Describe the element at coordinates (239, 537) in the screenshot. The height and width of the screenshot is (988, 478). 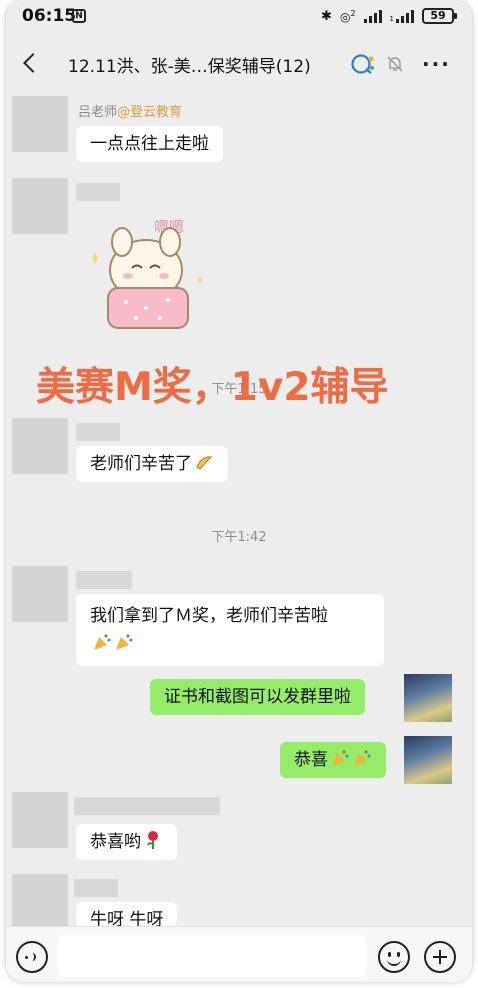
I see `timestamp: 下午1:42` at that location.